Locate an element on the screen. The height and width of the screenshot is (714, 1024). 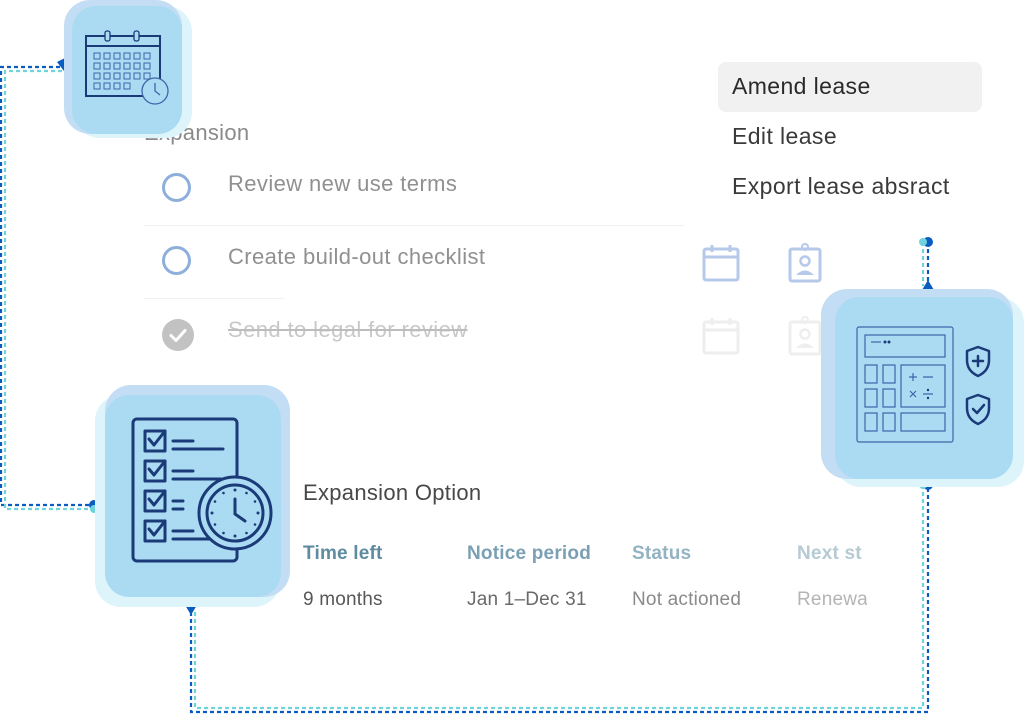
column-header-notice-period: Notice period is located at coordinates (529, 553).